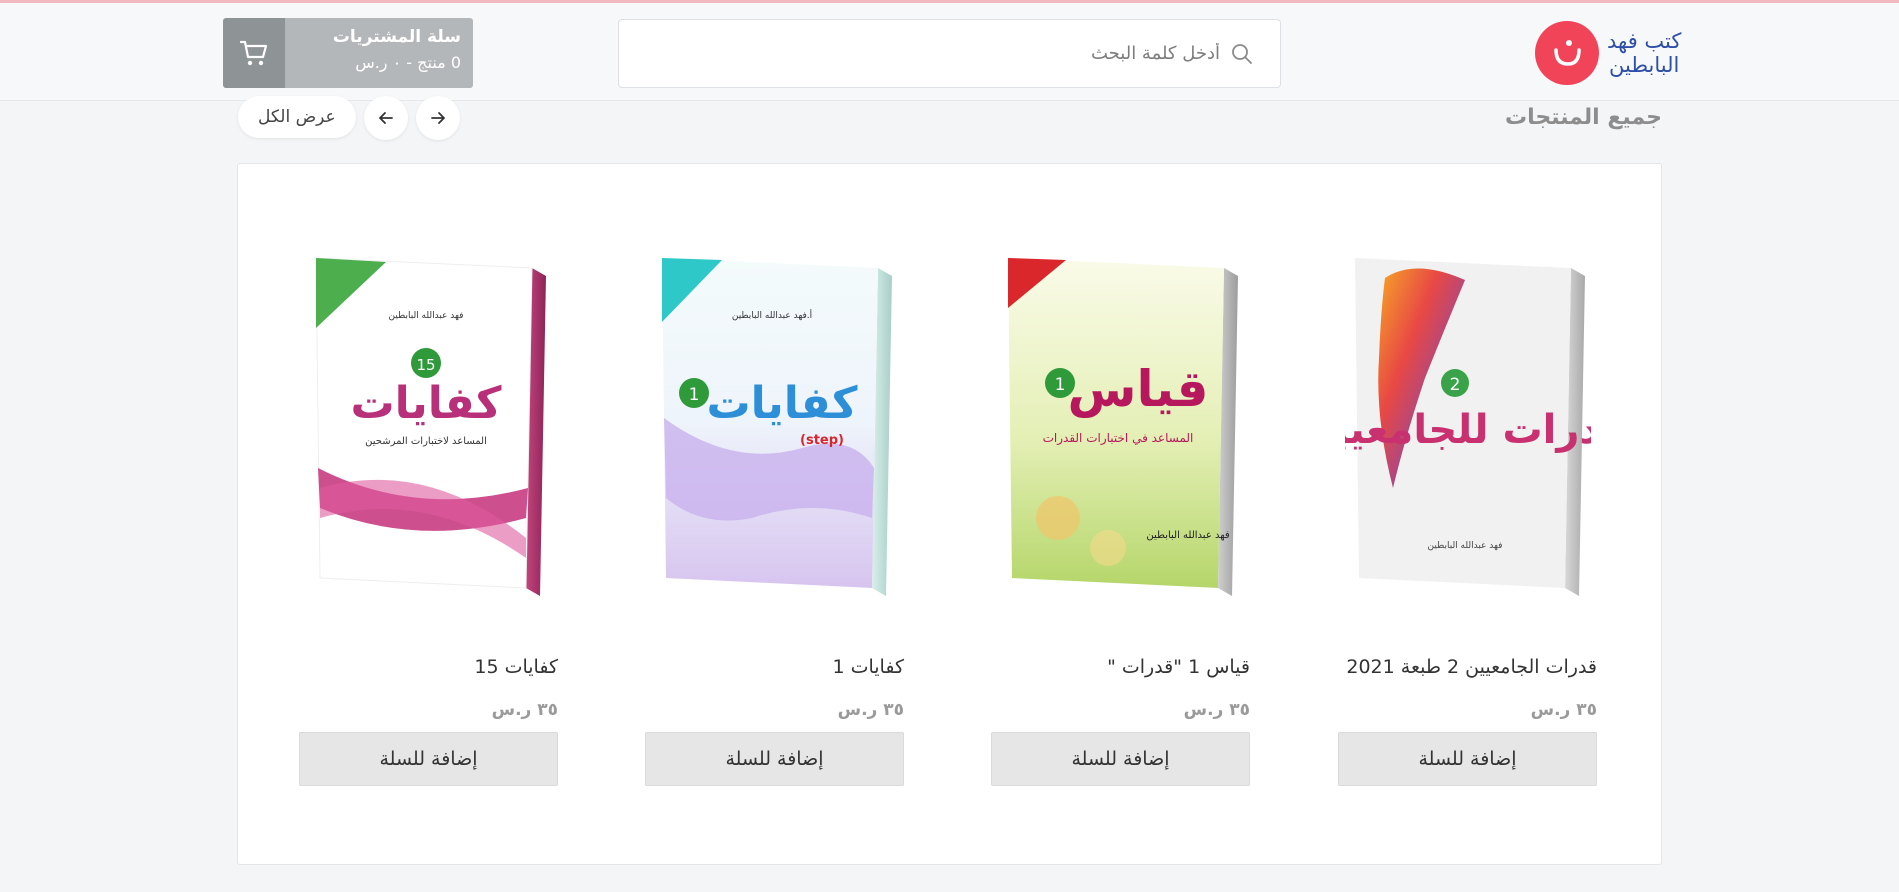 This screenshot has height=892, width=1899. Describe the element at coordinates (396, 37) in the screenshot. I see `cart-title: سلة المشتريات` at that location.